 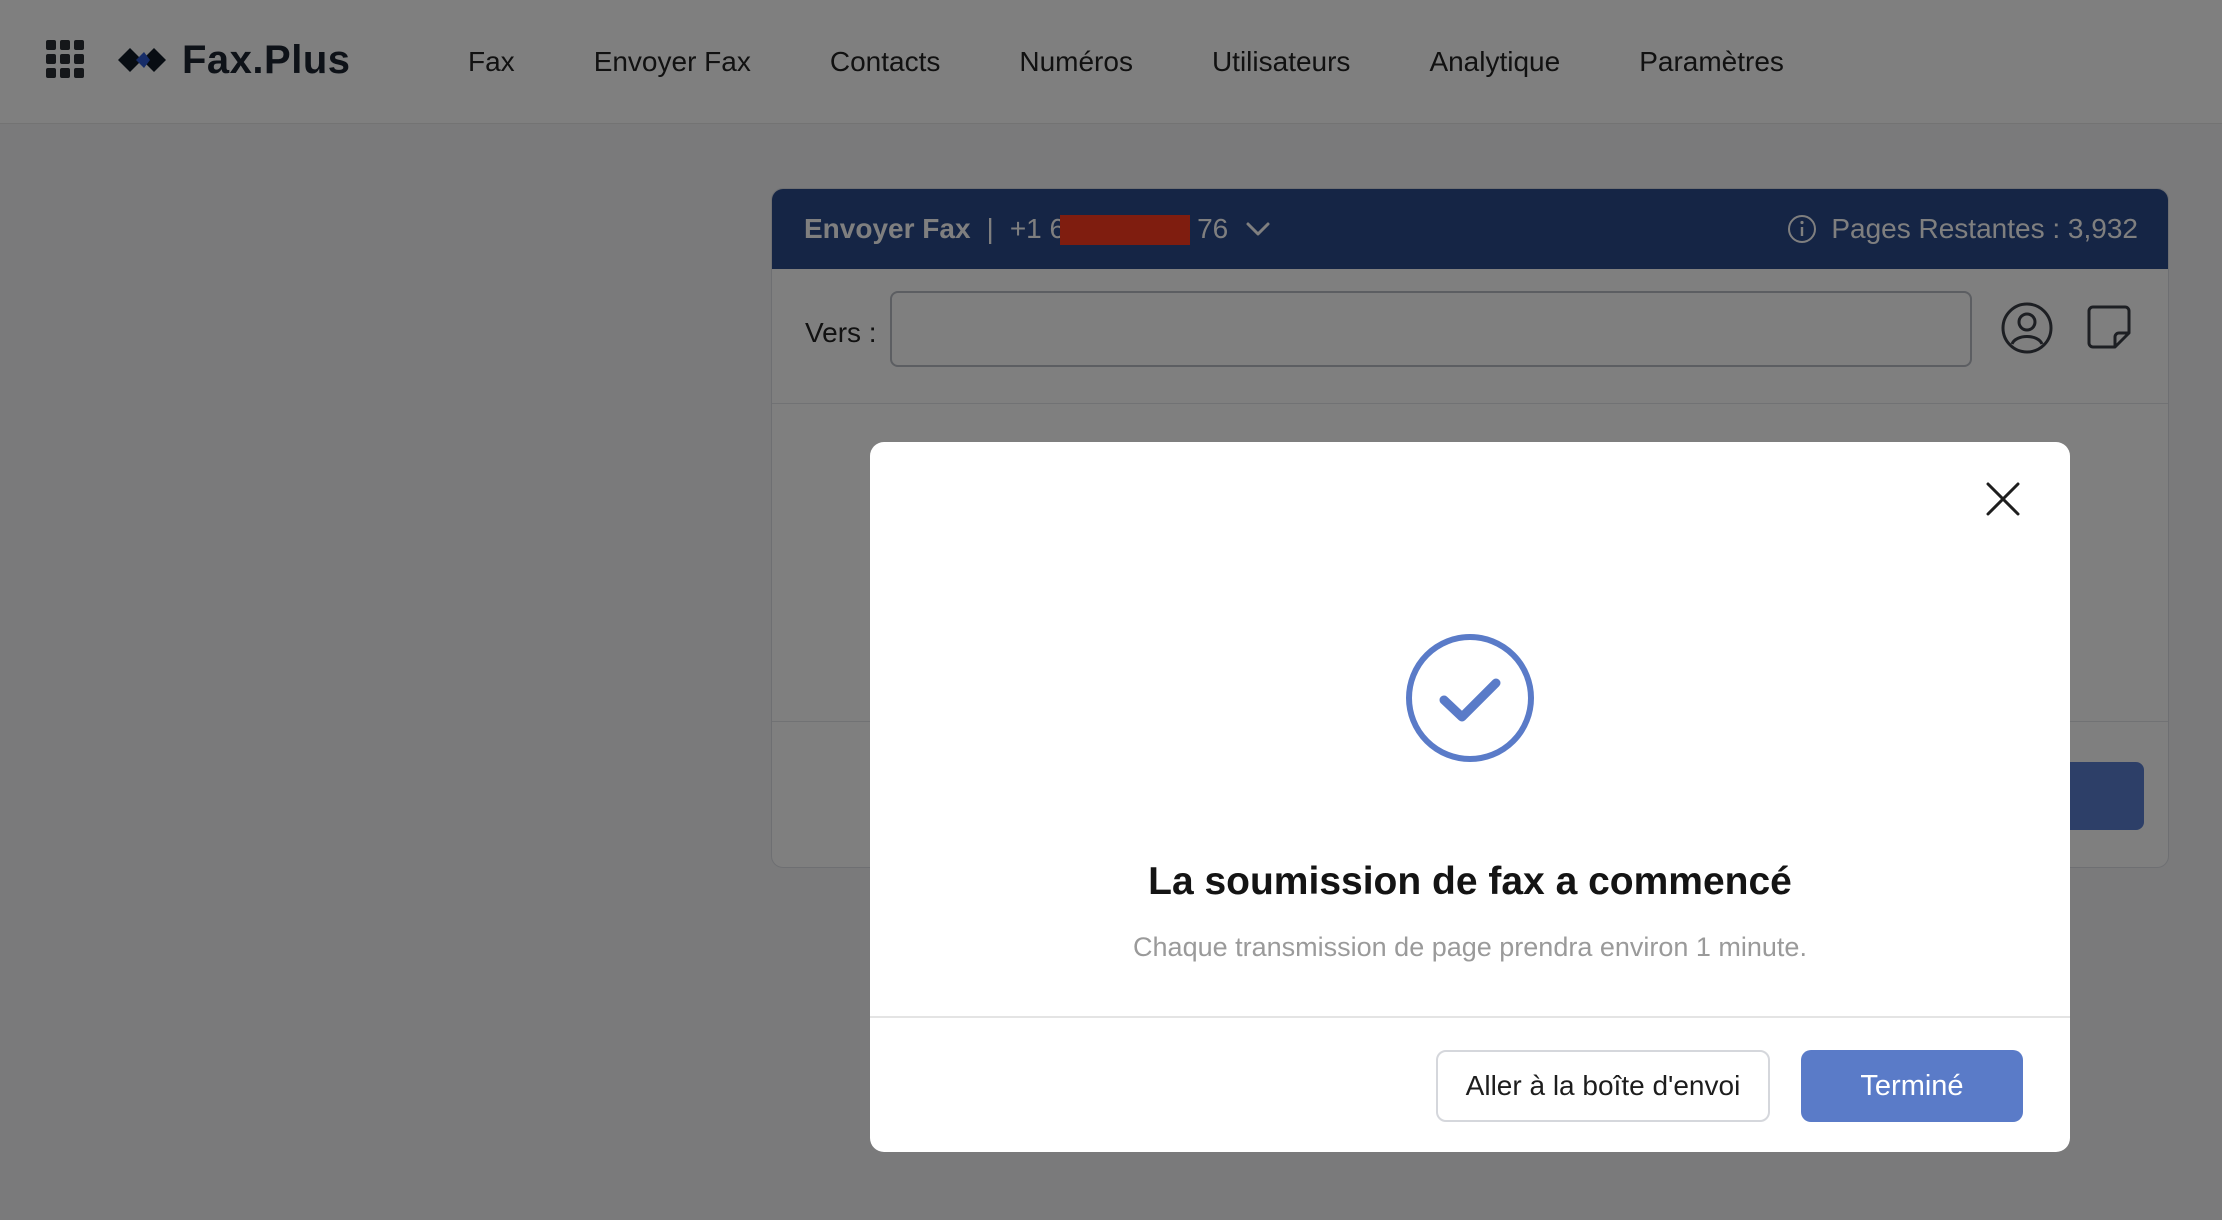 I want to click on dialog-divider, so click(x=1470, y=1017).